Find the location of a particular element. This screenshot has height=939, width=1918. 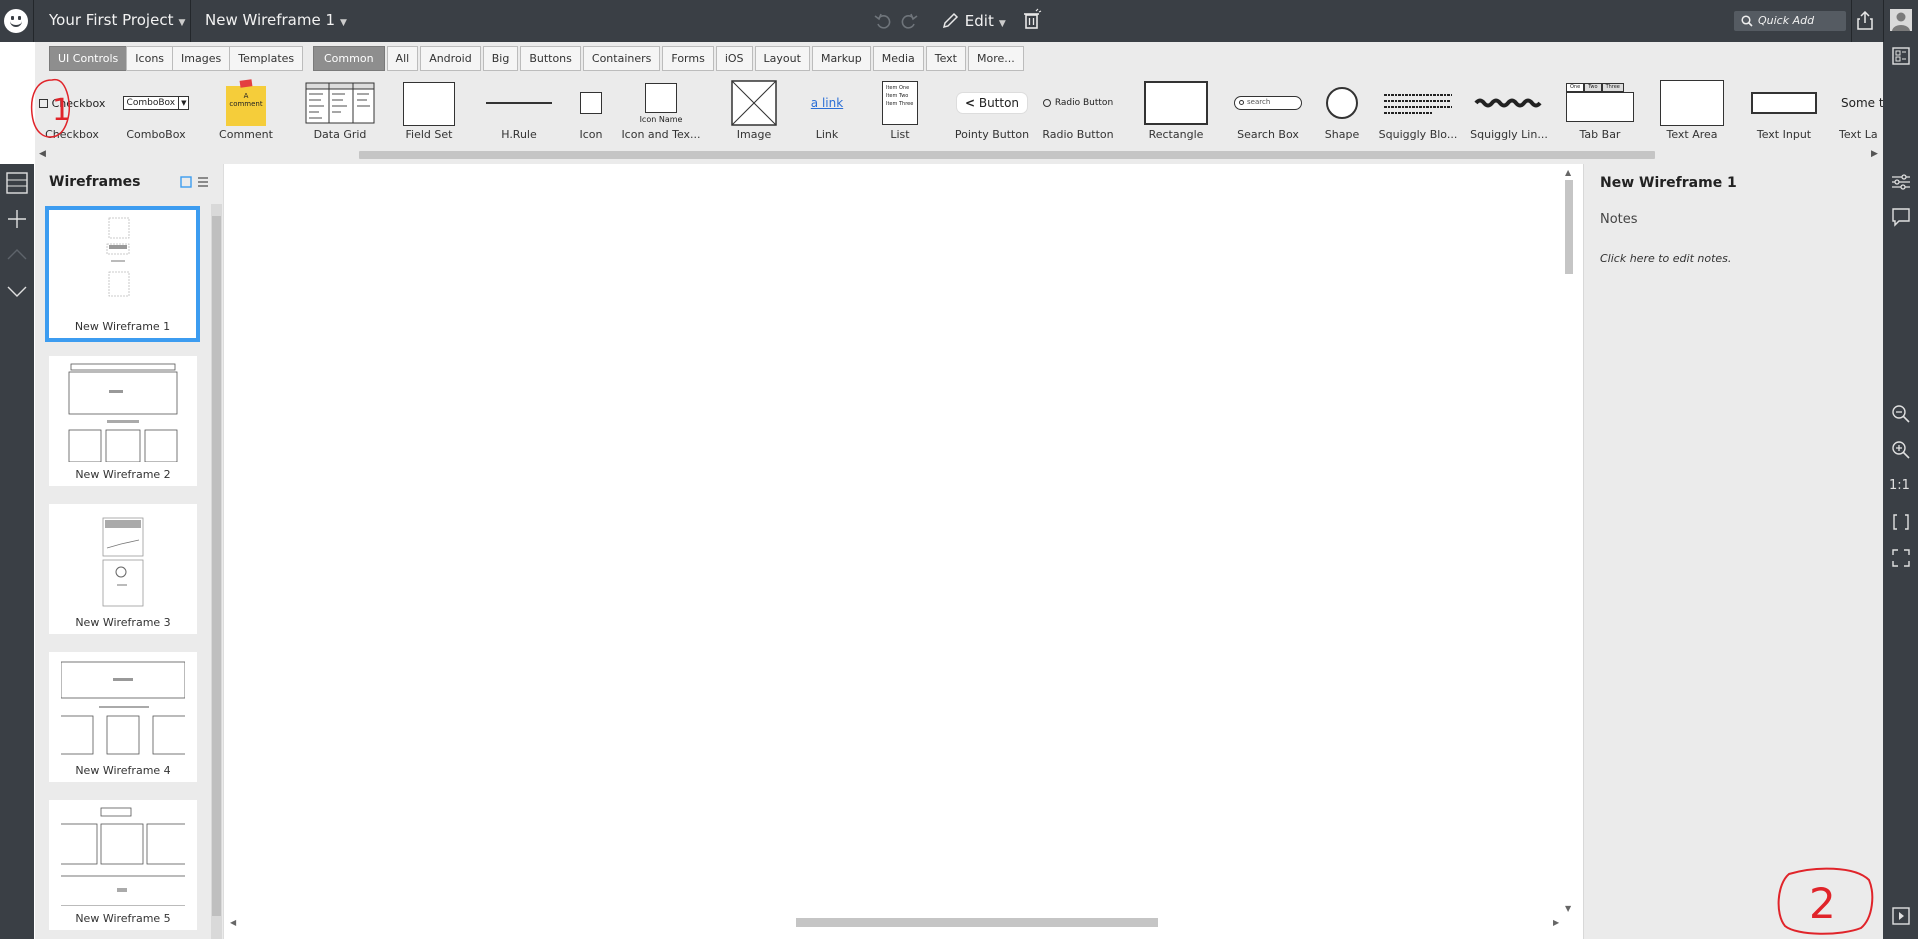

filter-big: Big is located at coordinates (500, 58).